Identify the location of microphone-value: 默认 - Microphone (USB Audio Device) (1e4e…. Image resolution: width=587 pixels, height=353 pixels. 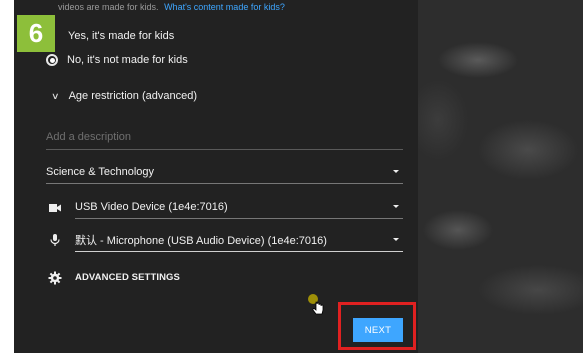
(201, 241).